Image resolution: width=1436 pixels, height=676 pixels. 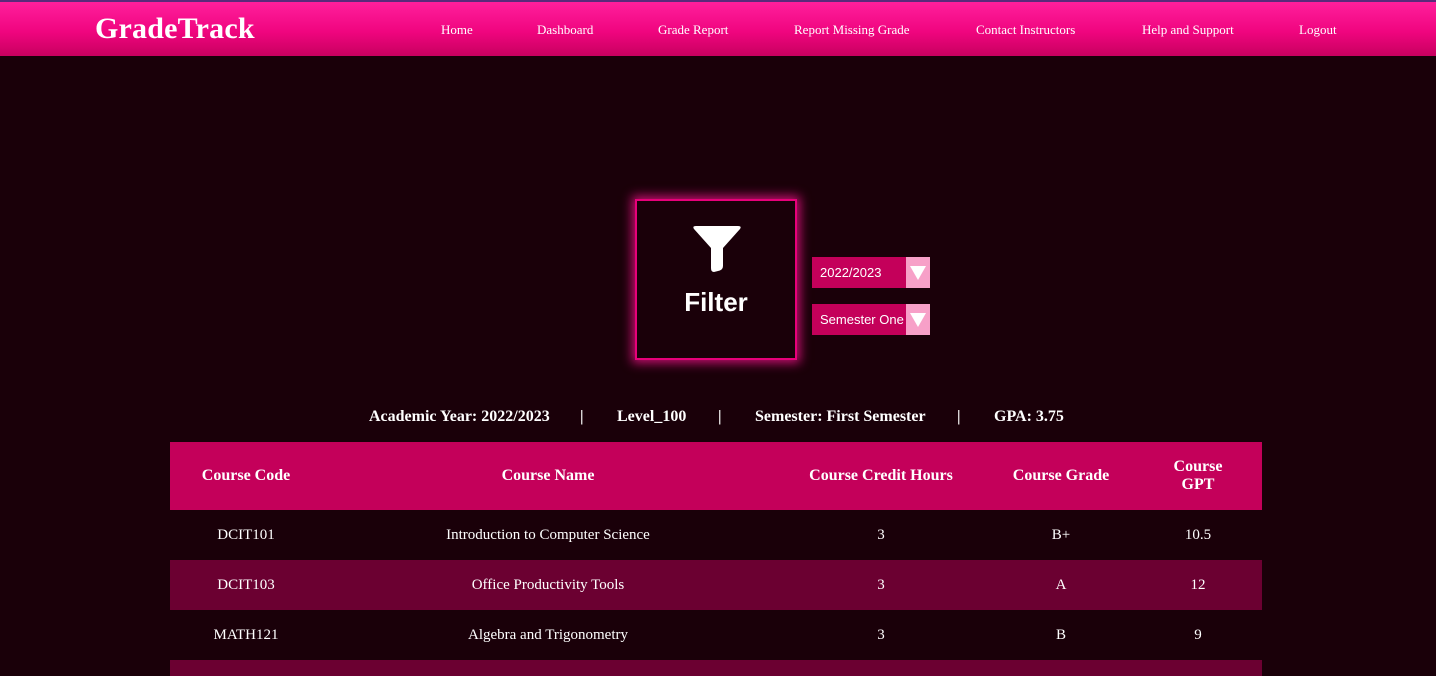 I want to click on column-header-course-gpt: Course GPT, so click(x=1198, y=476).